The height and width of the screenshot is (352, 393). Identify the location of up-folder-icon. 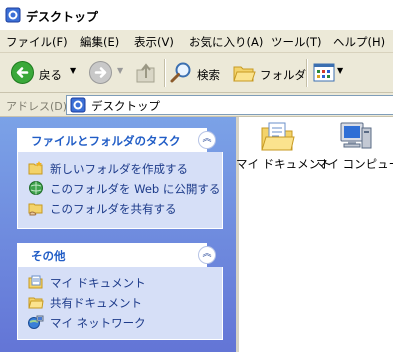
(145, 73).